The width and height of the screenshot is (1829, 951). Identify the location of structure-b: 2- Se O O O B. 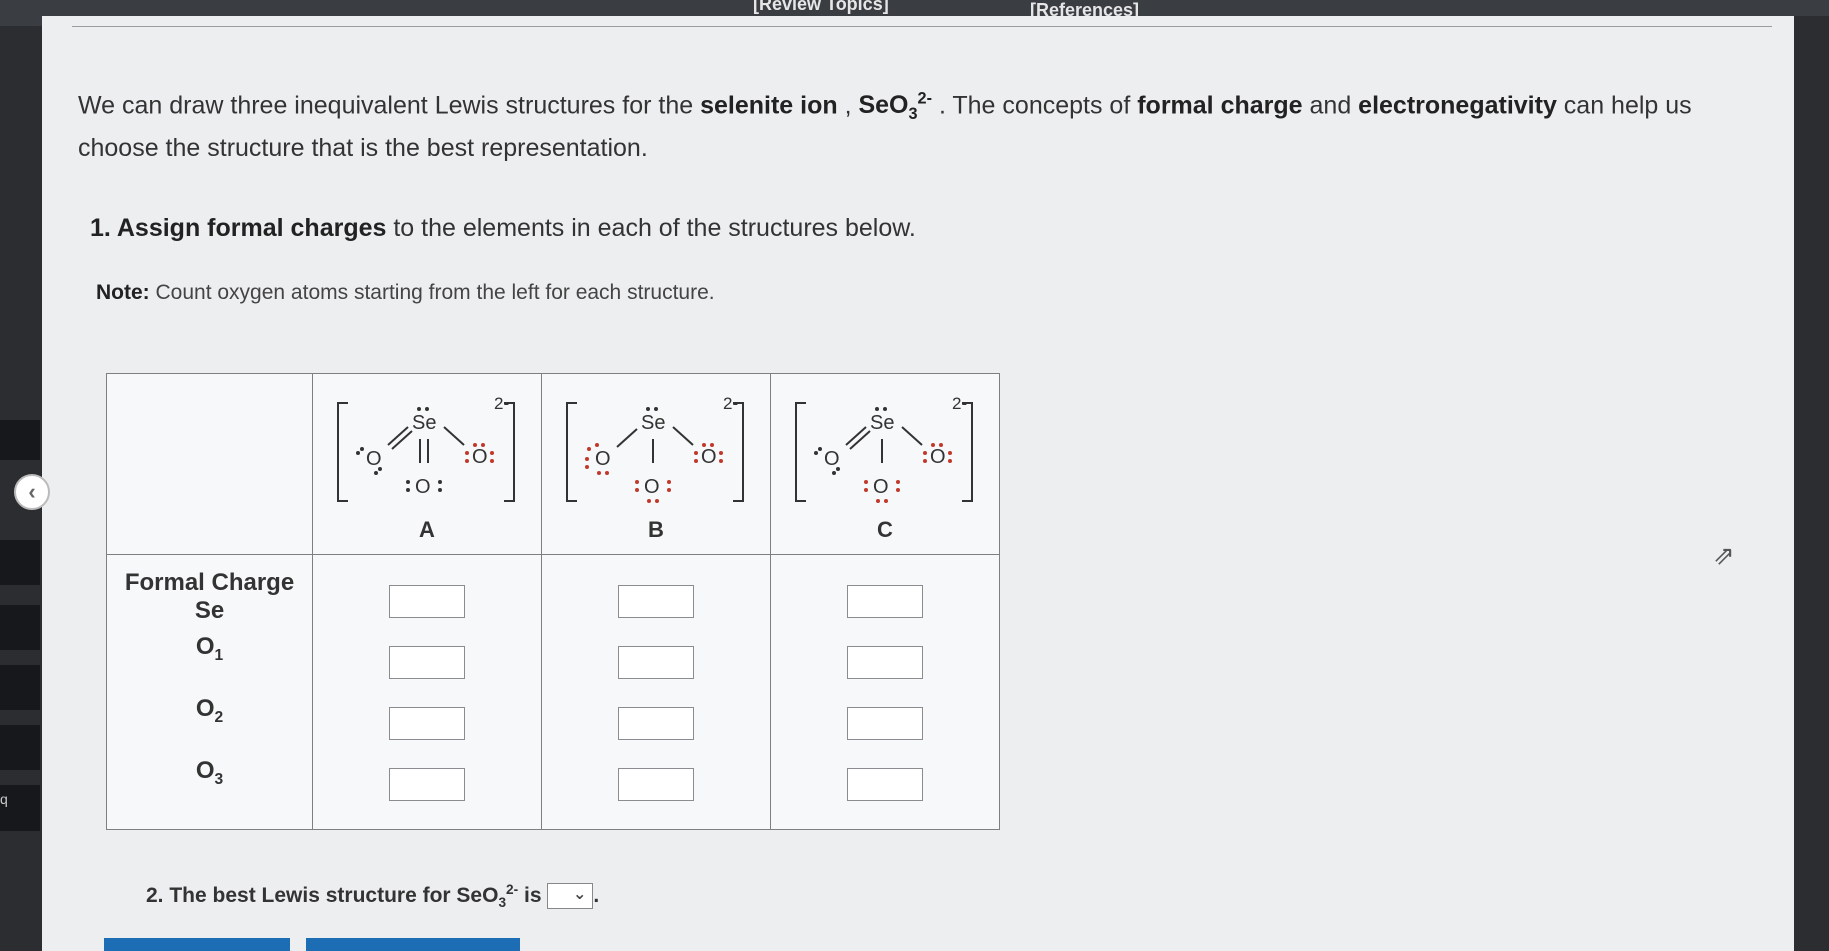
(656, 464).